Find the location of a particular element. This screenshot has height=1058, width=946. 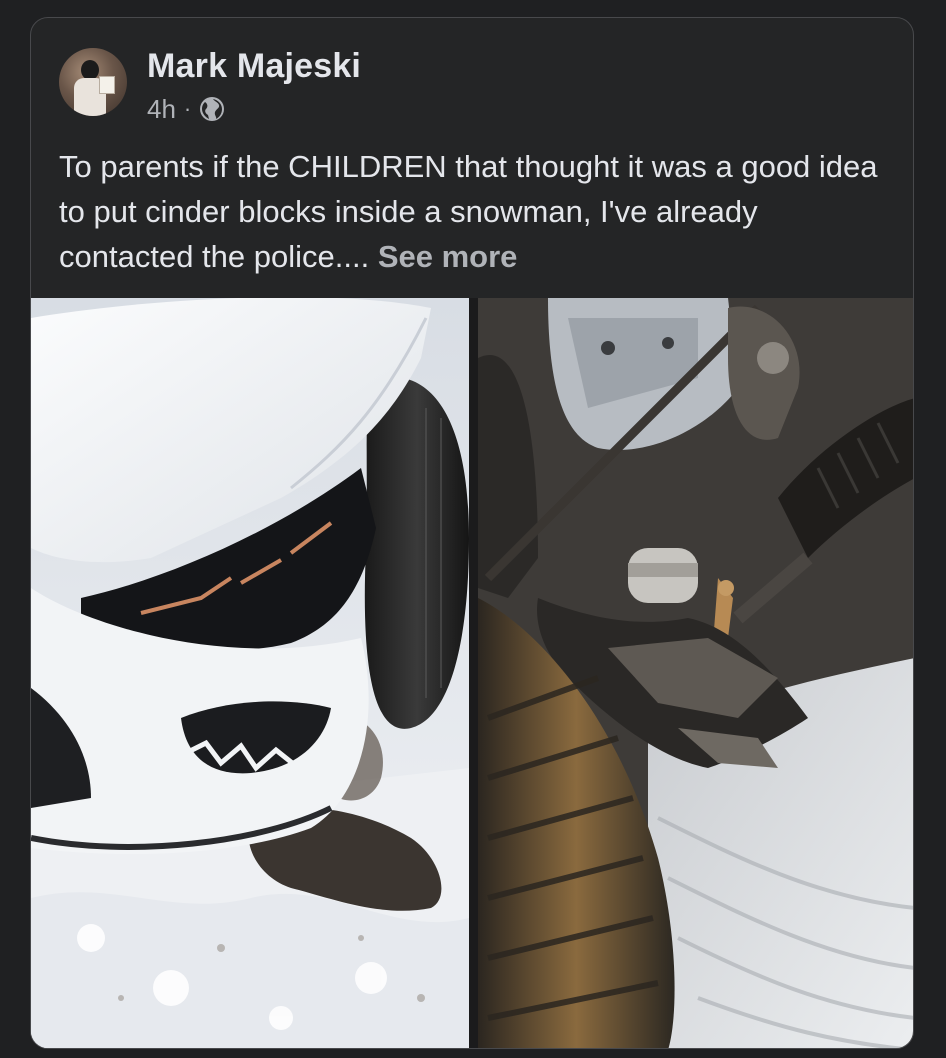

post-meta: 4h · is located at coordinates (186, 109).